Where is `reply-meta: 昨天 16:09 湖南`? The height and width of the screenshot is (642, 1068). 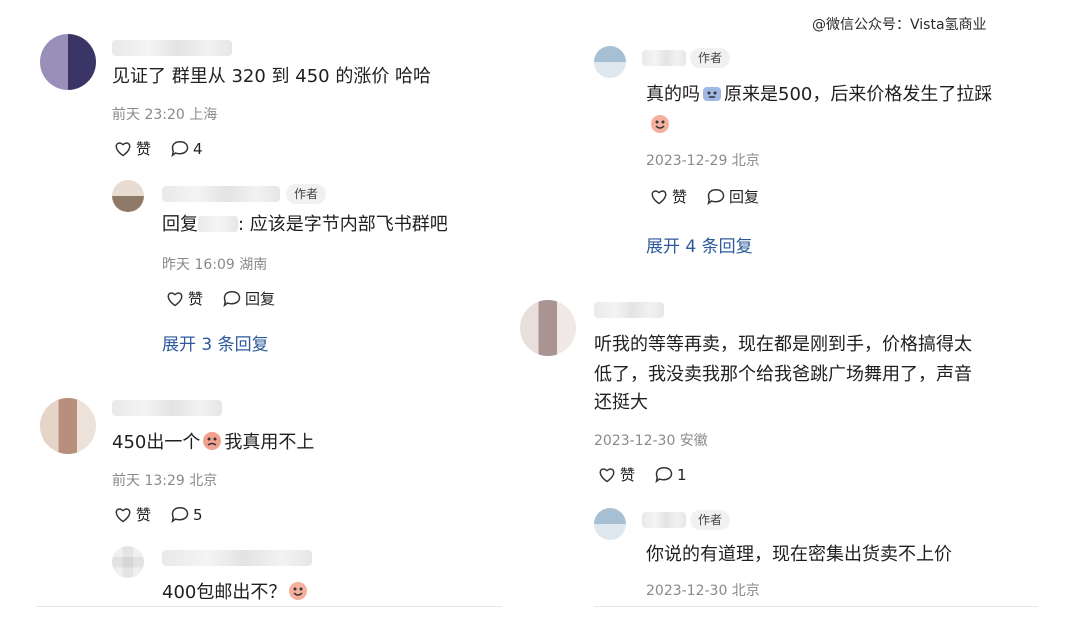
reply-meta: 昨天 16:09 湖南 is located at coordinates (215, 265).